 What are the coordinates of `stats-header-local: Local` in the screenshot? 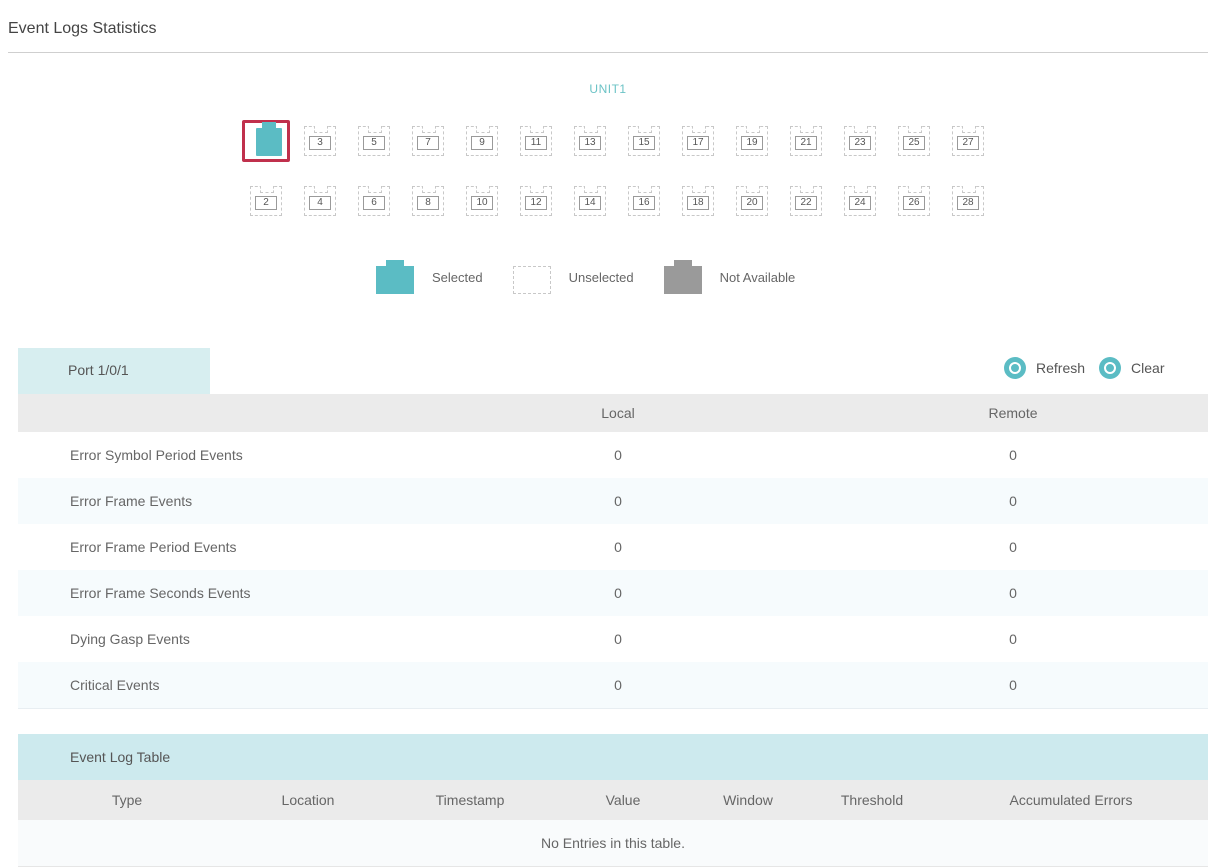 It's located at (618, 413).